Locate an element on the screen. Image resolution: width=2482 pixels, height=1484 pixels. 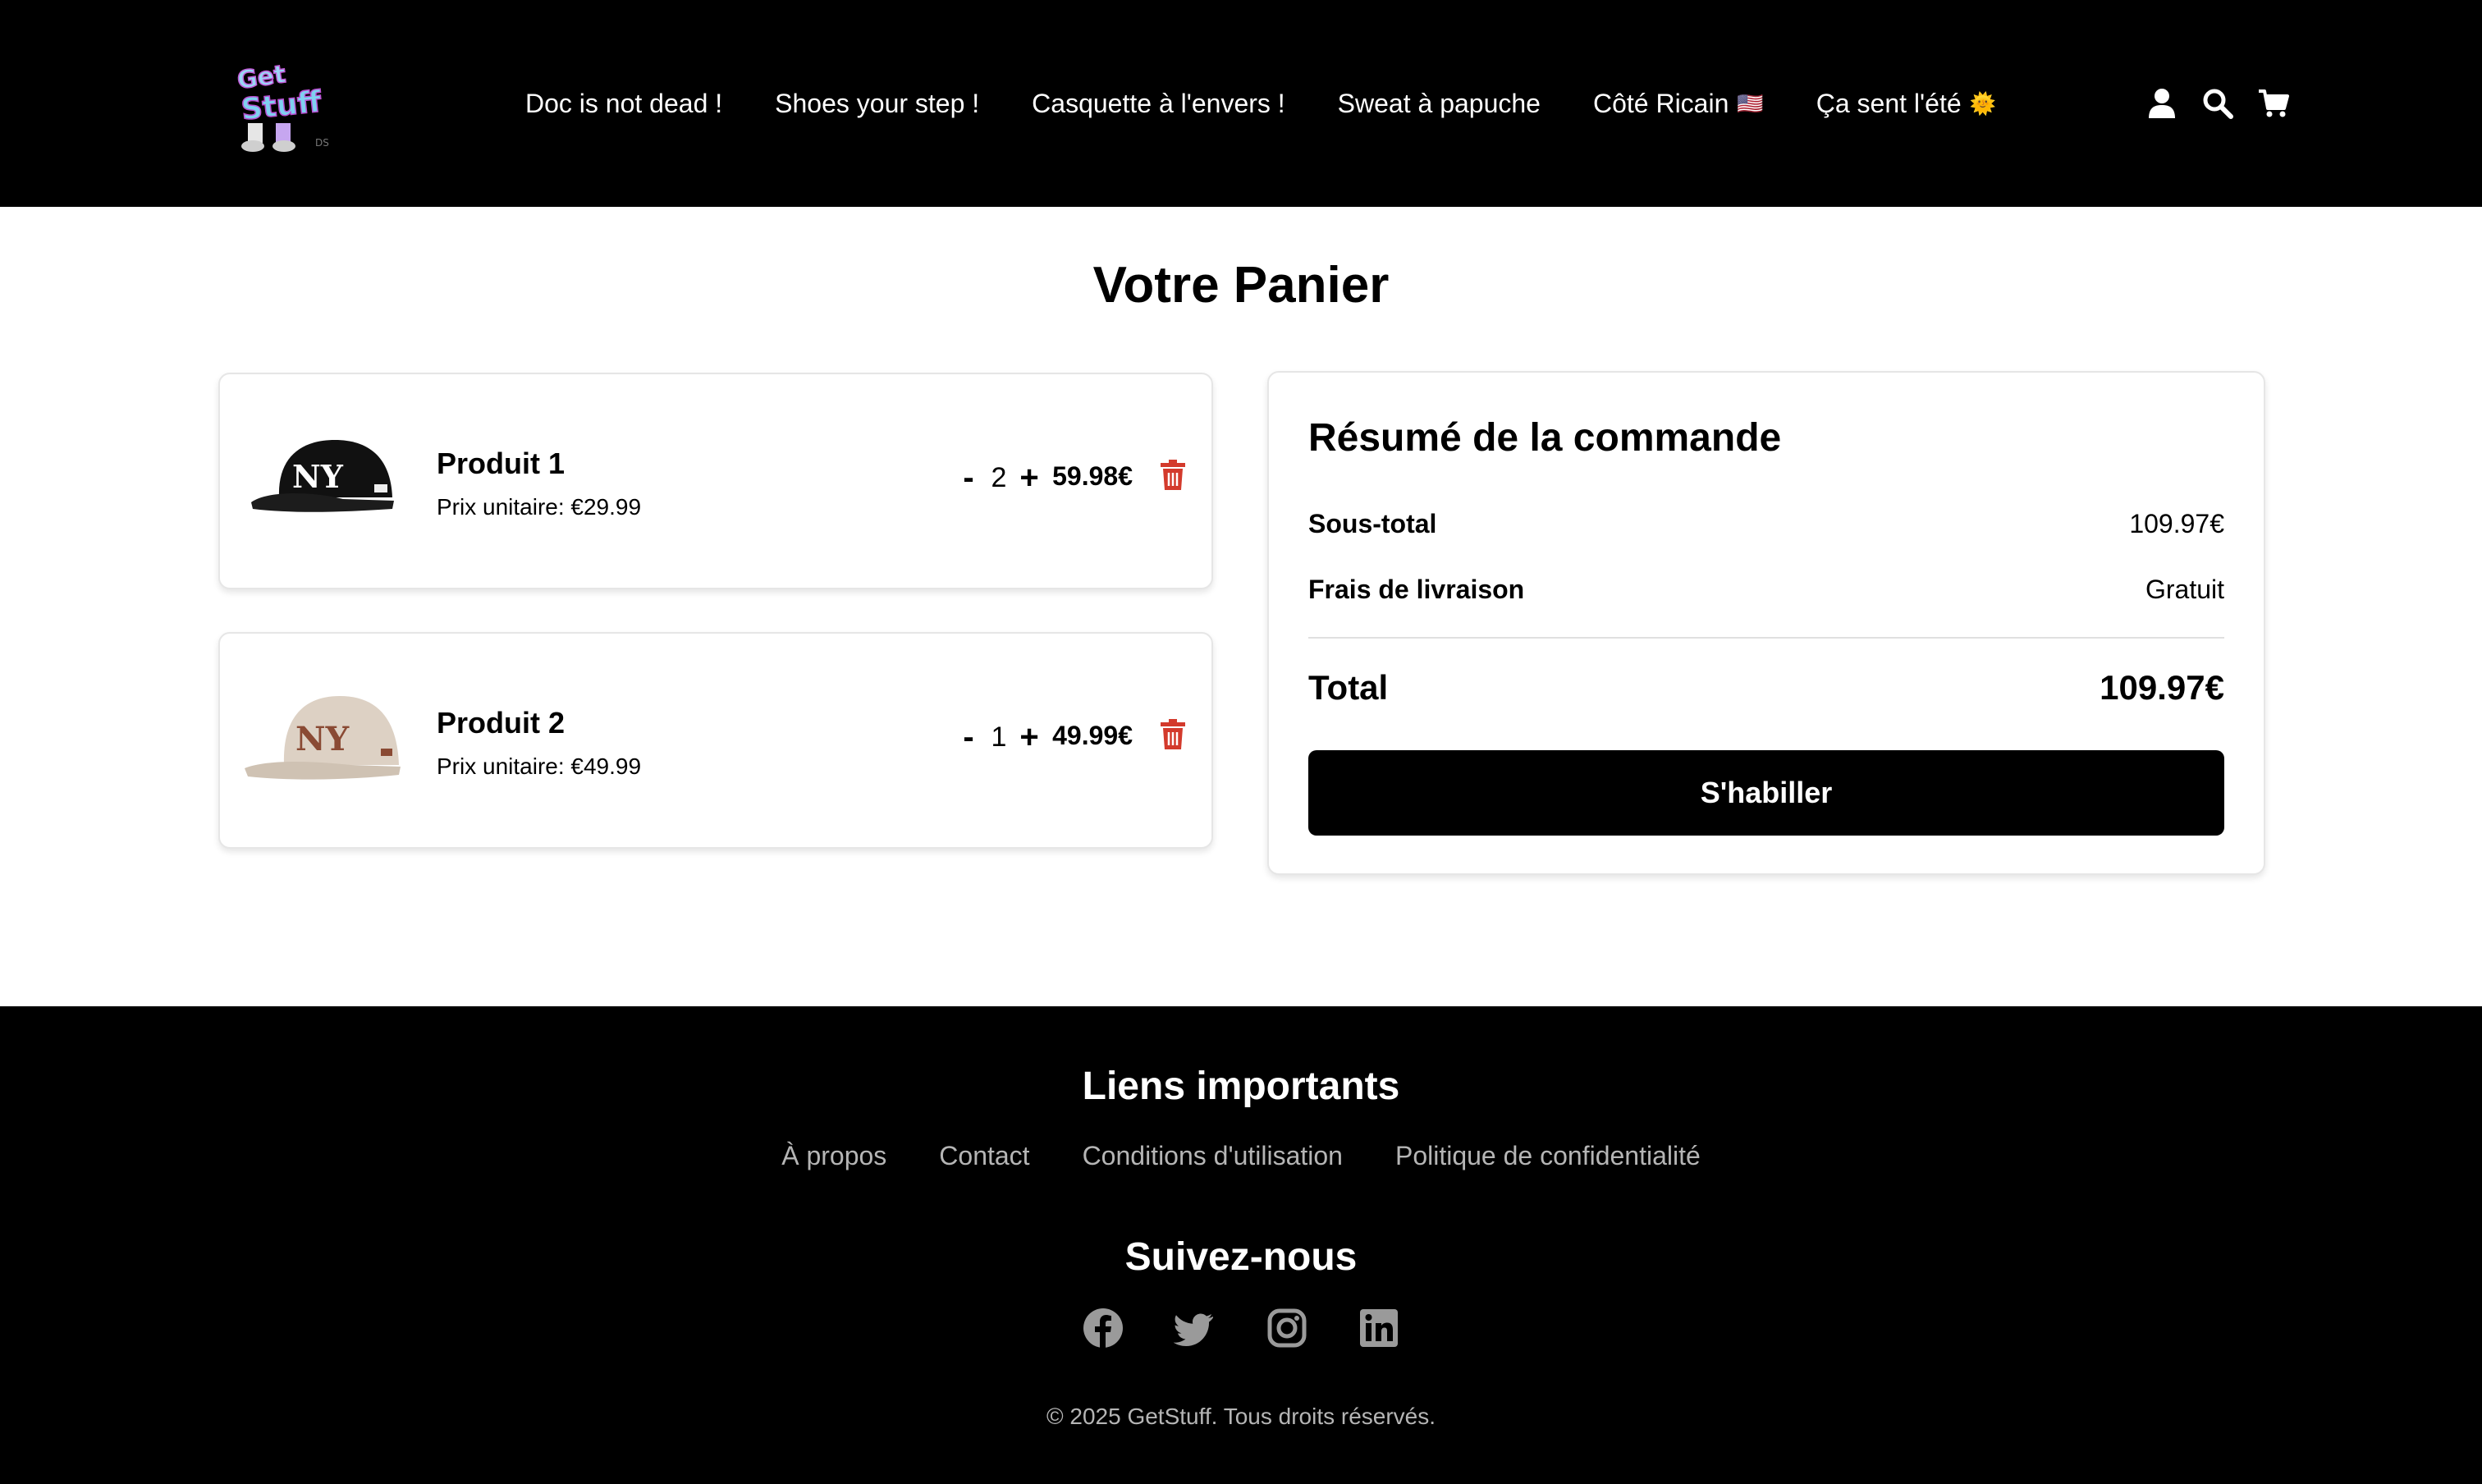
header-actions is located at coordinates (2217, 103).